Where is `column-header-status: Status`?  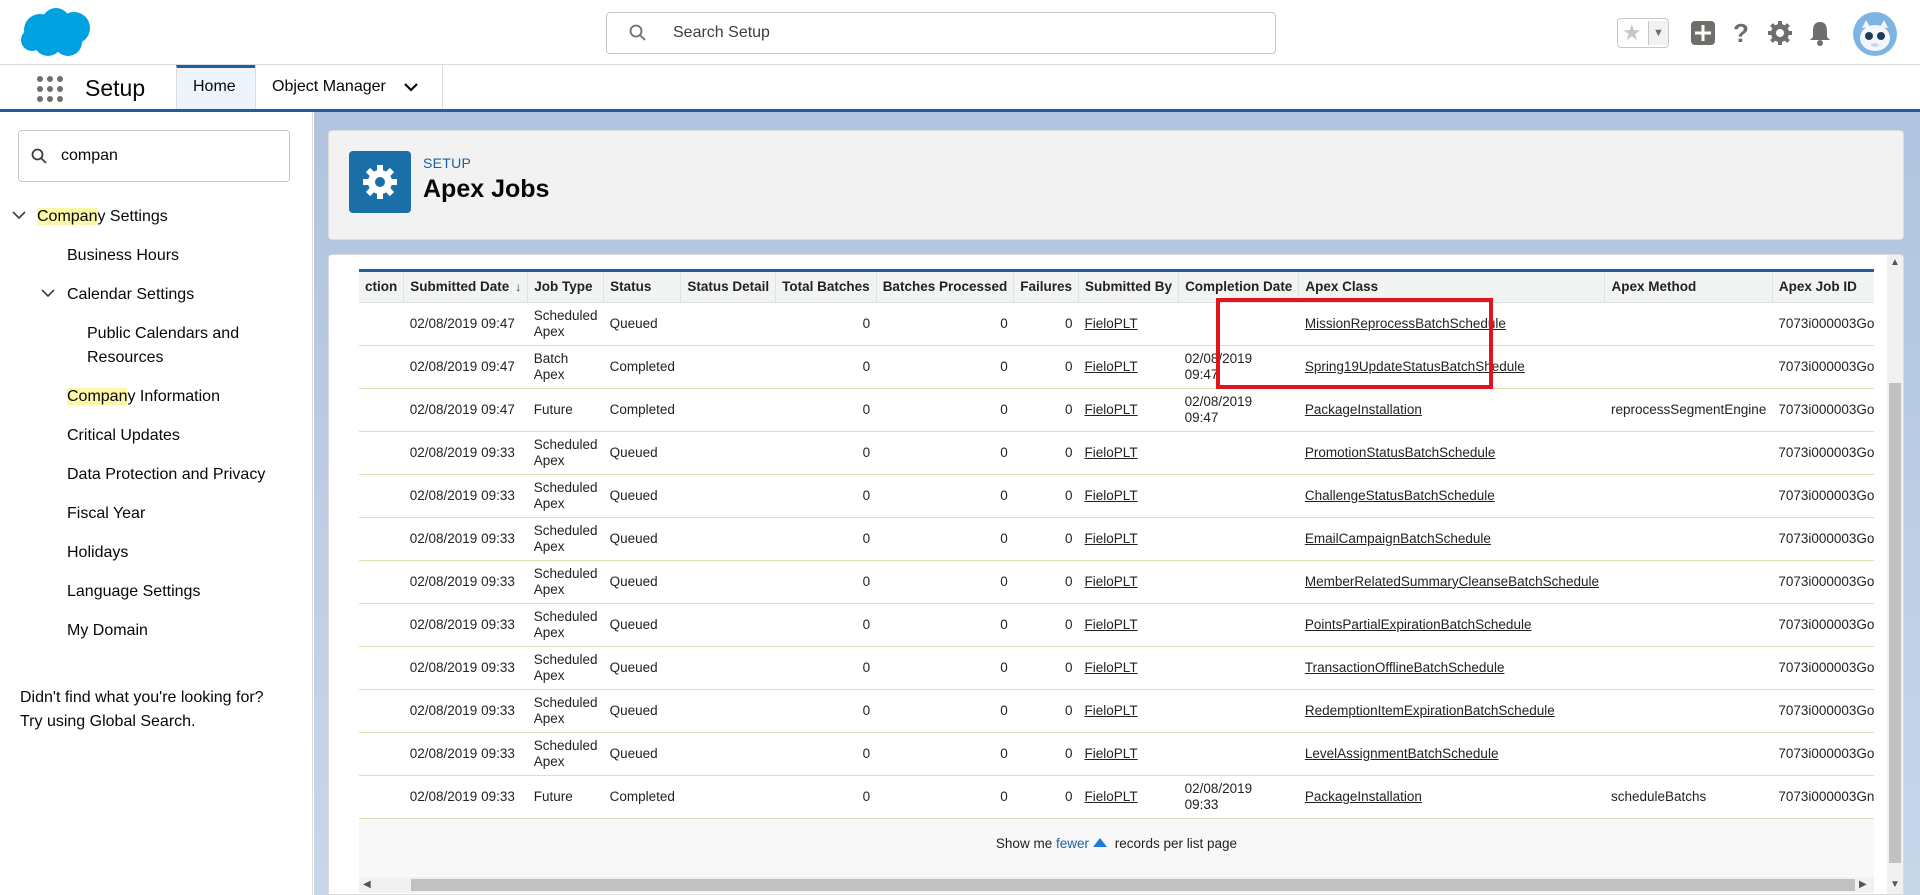 column-header-status: Status is located at coordinates (642, 287).